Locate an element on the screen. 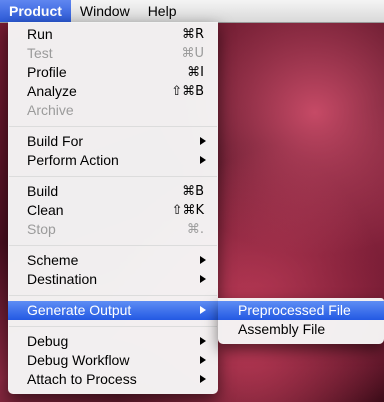 This screenshot has width=384, height=402. menu-item-perform-action: Perform Action is located at coordinates (113, 160).